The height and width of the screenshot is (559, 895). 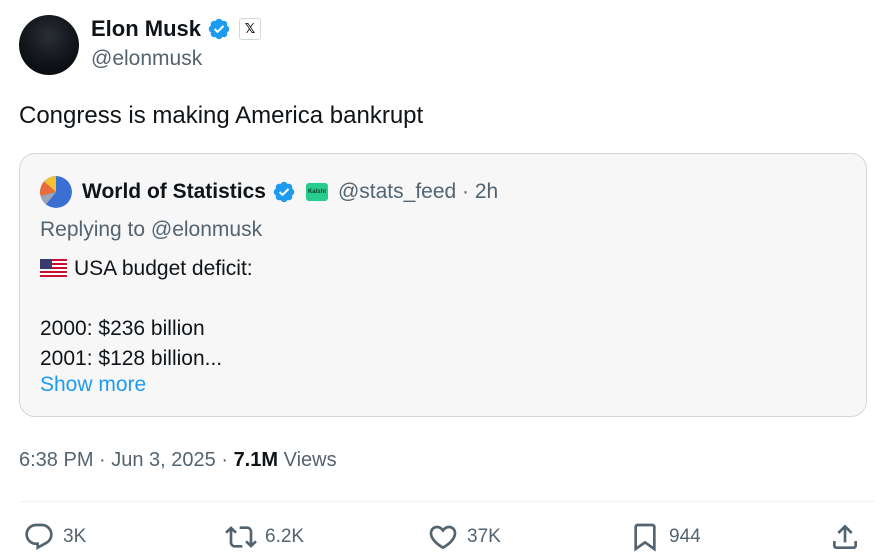 What do you see at coordinates (93, 385) in the screenshot?
I see `show-more-link: Show more` at bounding box center [93, 385].